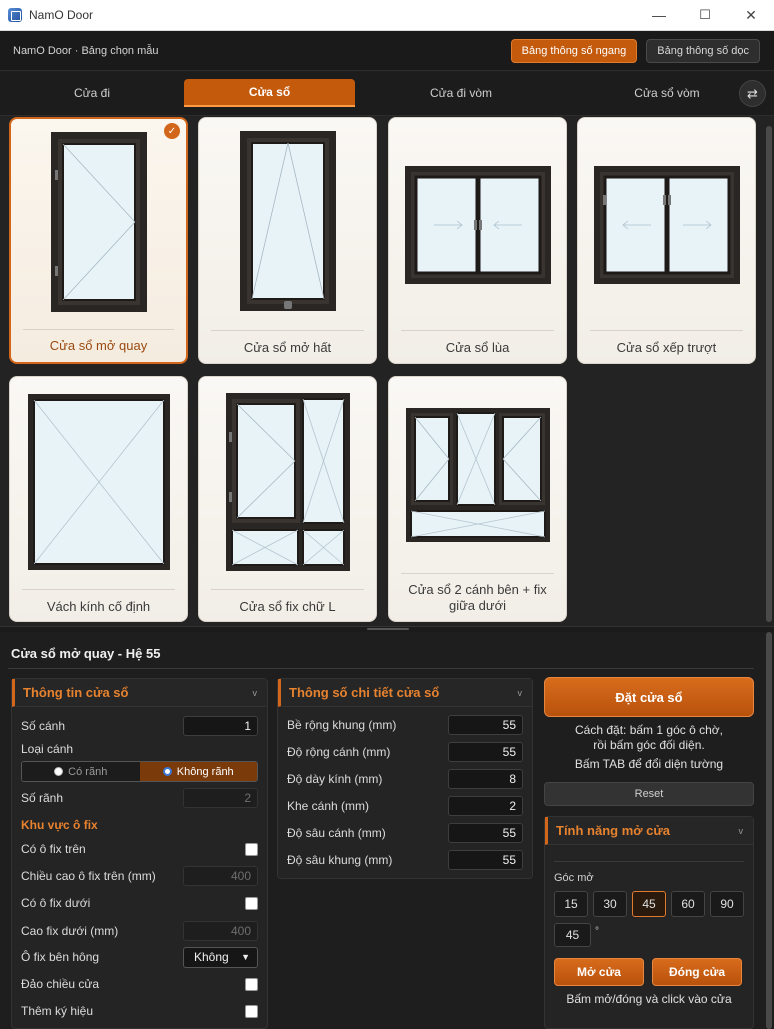 The image size is (774, 1029). Describe the element at coordinates (477, 597) in the screenshot. I see `card-label: Cửa sổ 2 cánh bên + fix giữa dưới` at that location.